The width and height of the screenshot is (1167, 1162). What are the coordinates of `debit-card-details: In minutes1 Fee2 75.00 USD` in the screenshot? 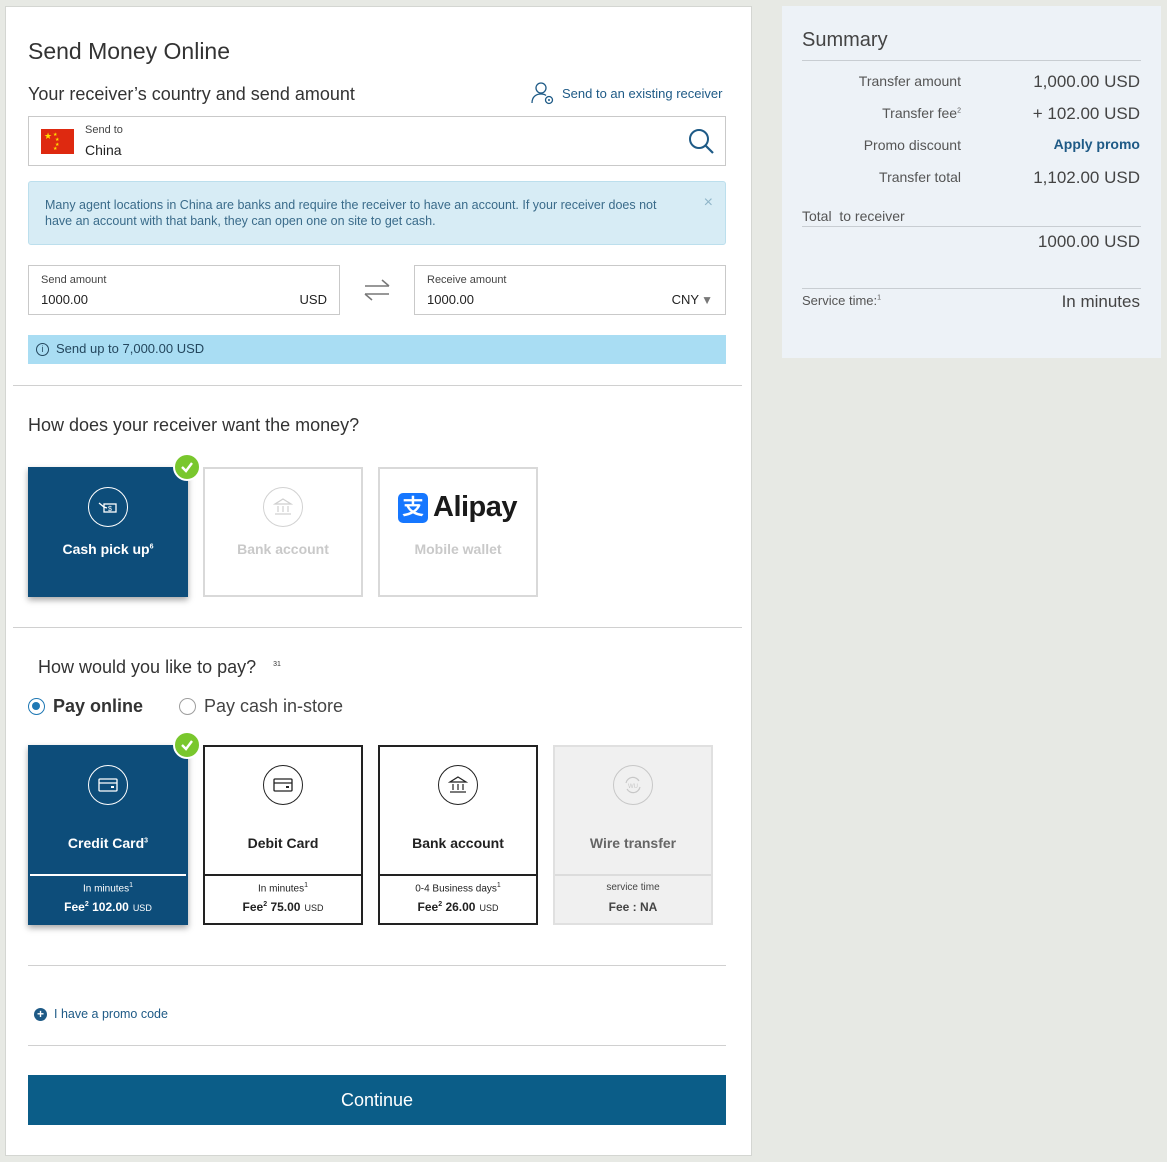 It's located at (283, 898).